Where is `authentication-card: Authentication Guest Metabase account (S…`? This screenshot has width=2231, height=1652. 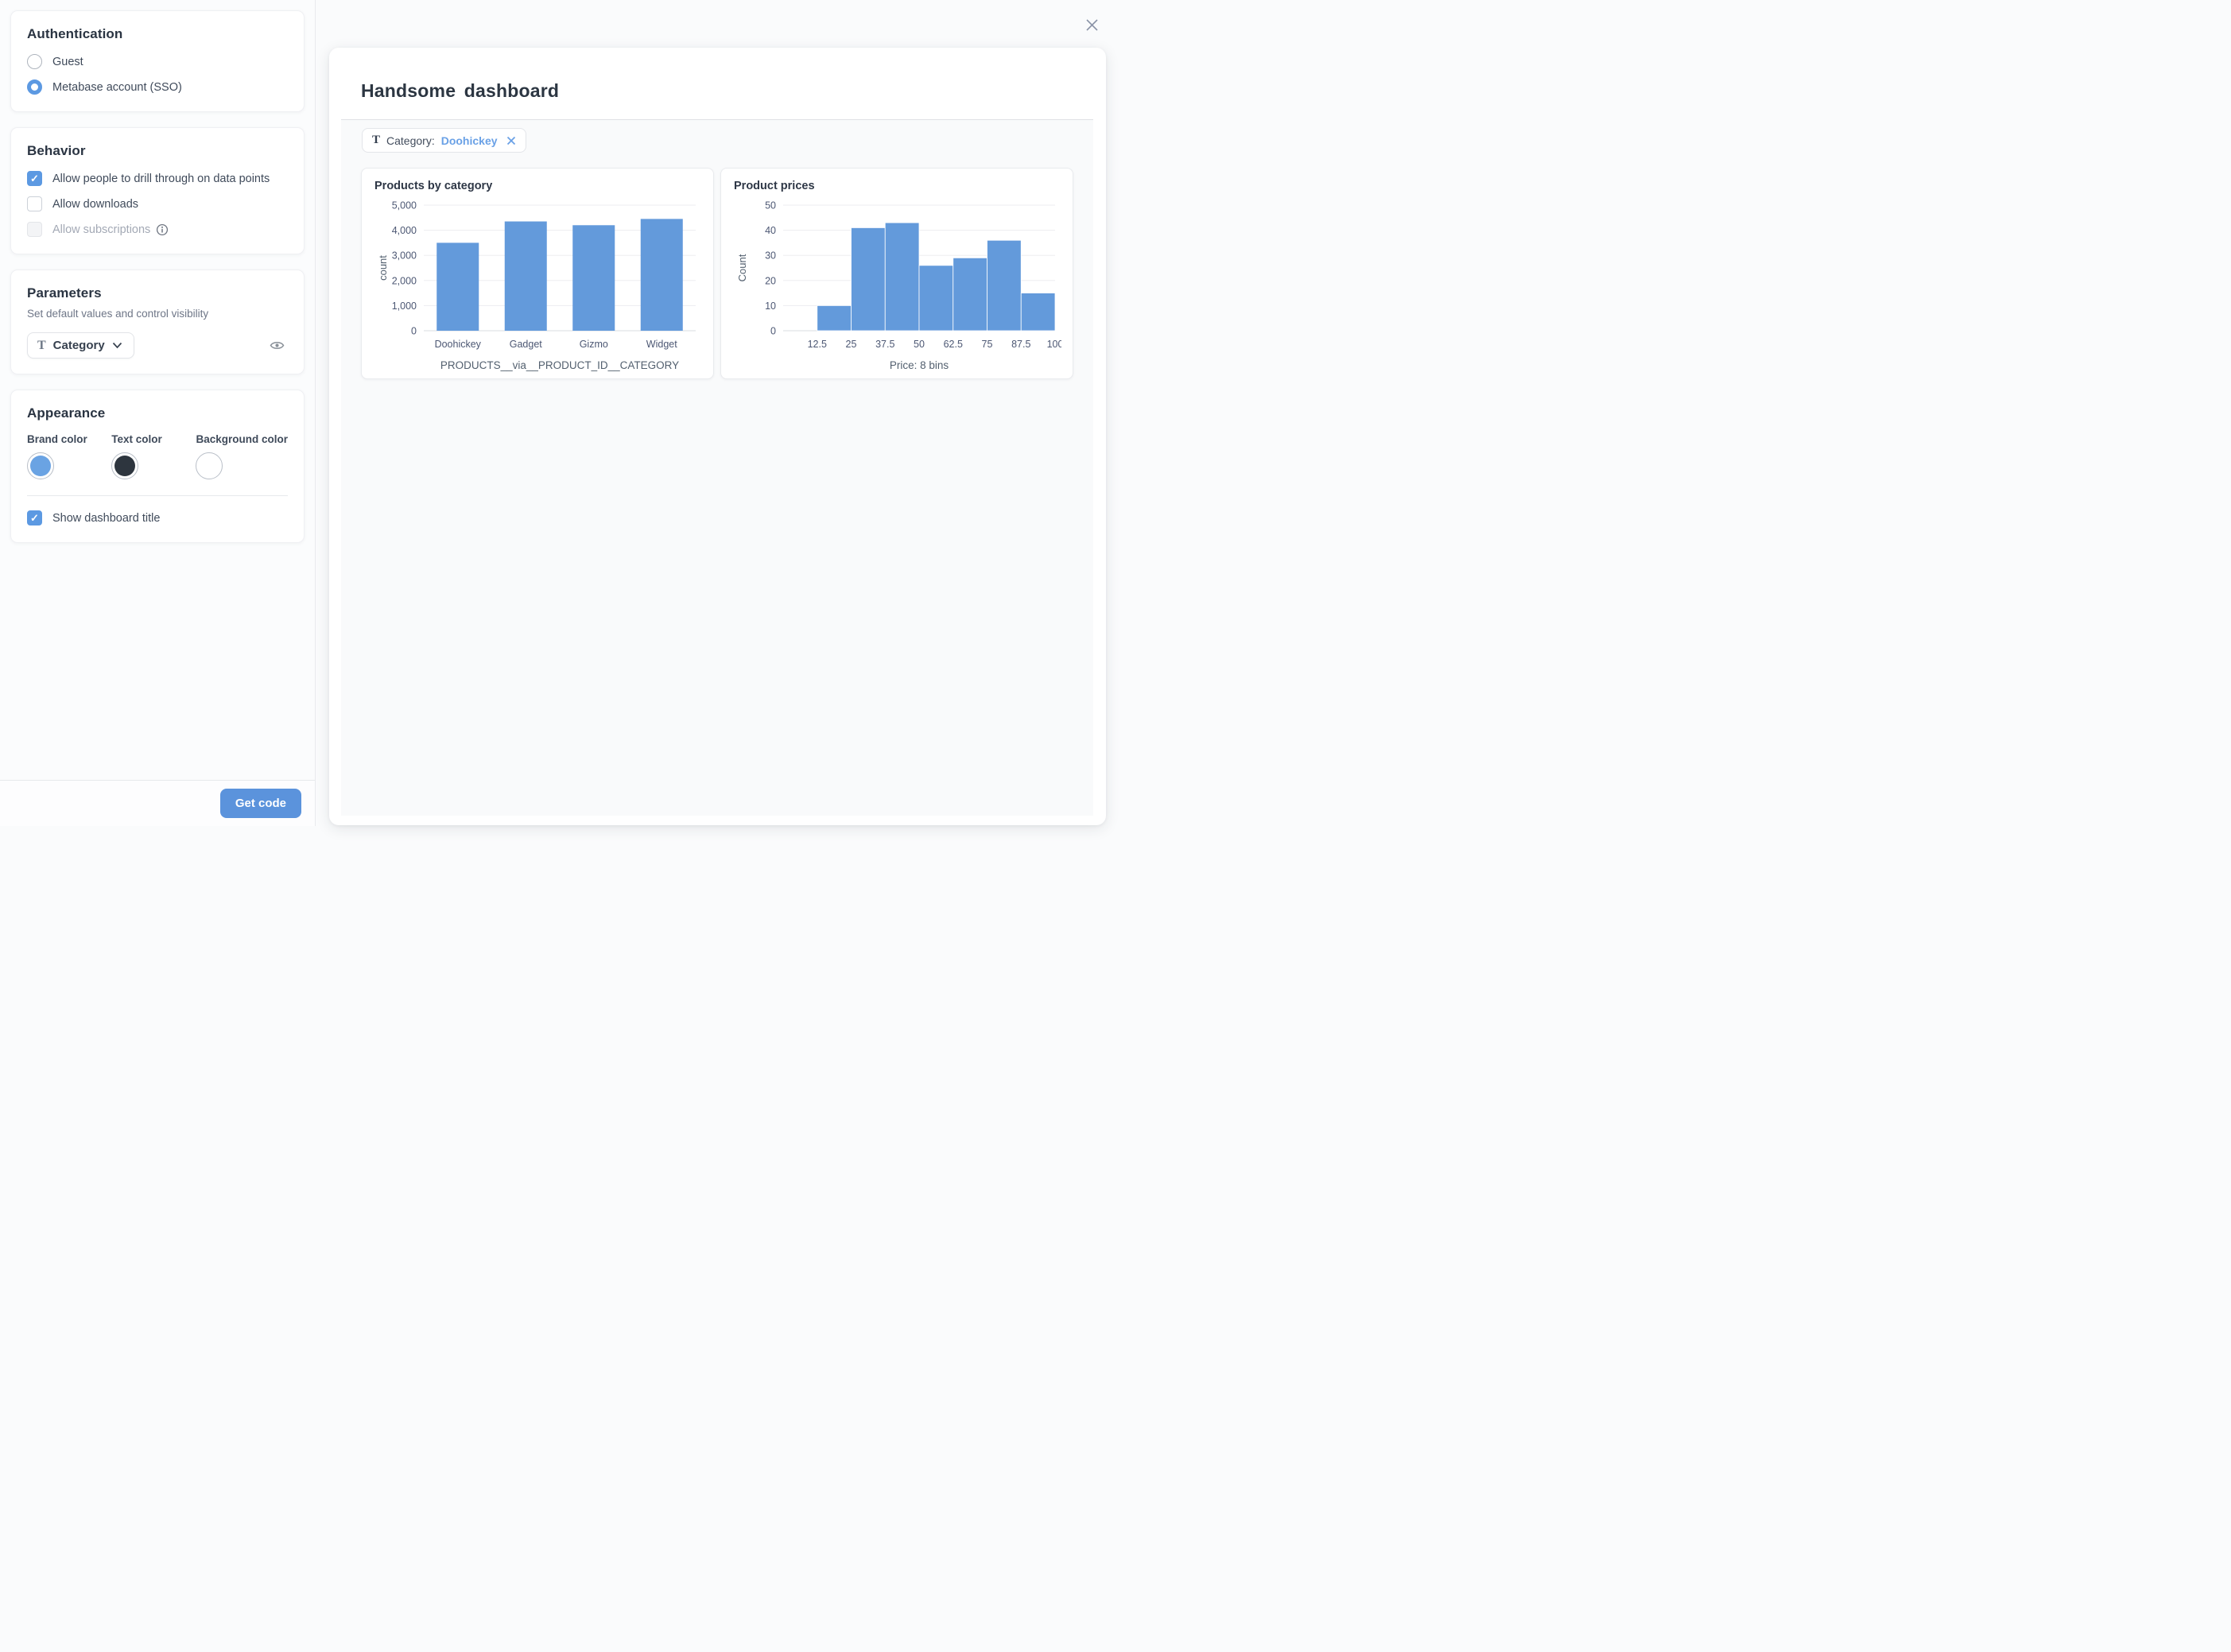 authentication-card: Authentication Guest Metabase account (S… is located at coordinates (157, 61).